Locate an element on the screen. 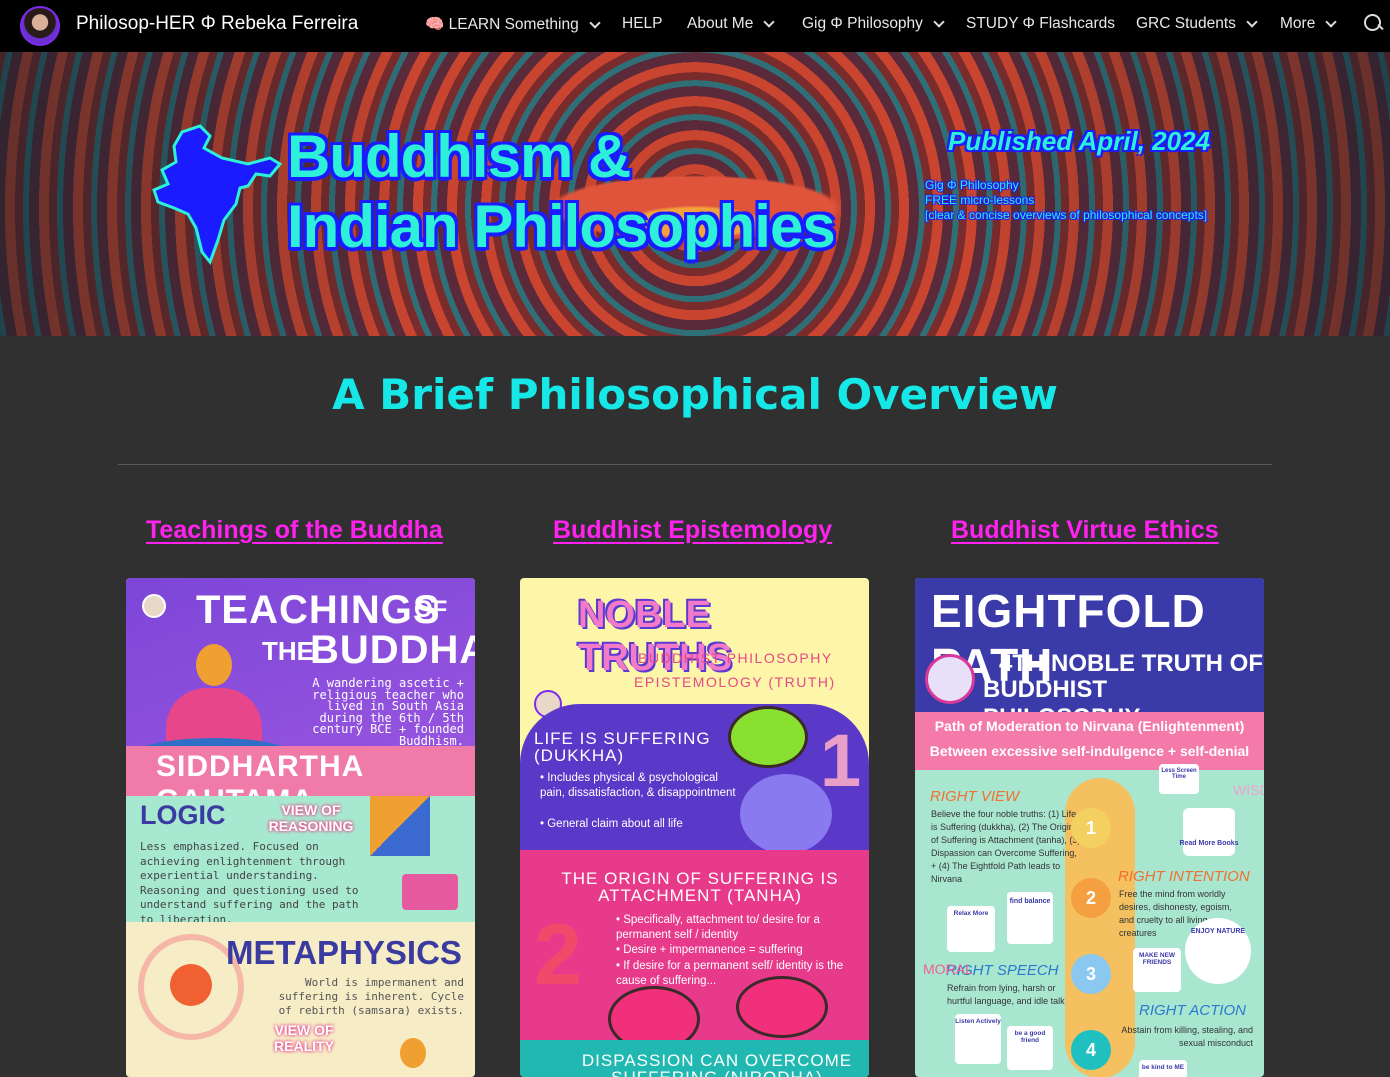  nav-label: More is located at coordinates (1298, 23).